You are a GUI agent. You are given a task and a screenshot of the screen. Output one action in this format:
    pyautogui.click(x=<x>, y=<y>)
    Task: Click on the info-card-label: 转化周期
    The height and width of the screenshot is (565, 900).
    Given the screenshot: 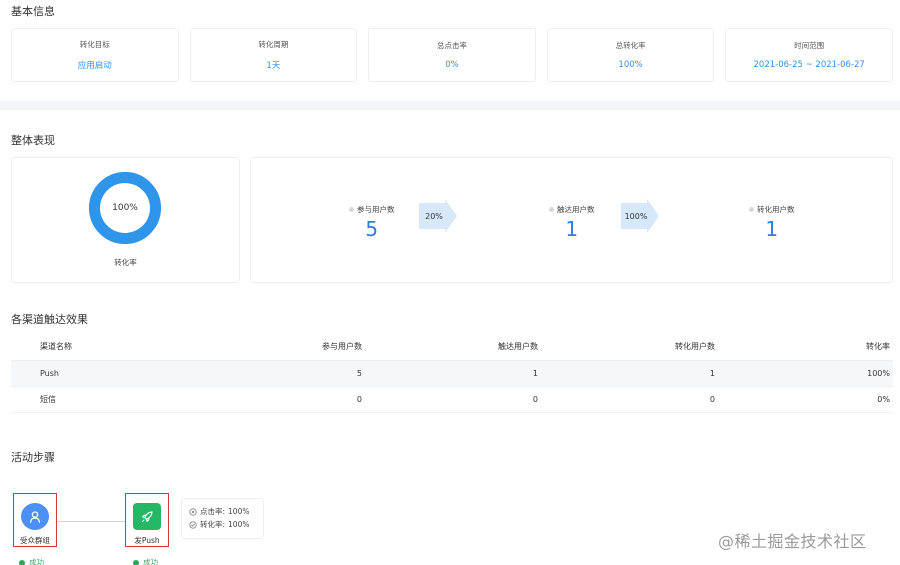 What is the action you would take?
    pyautogui.click(x=273, y=44)
    